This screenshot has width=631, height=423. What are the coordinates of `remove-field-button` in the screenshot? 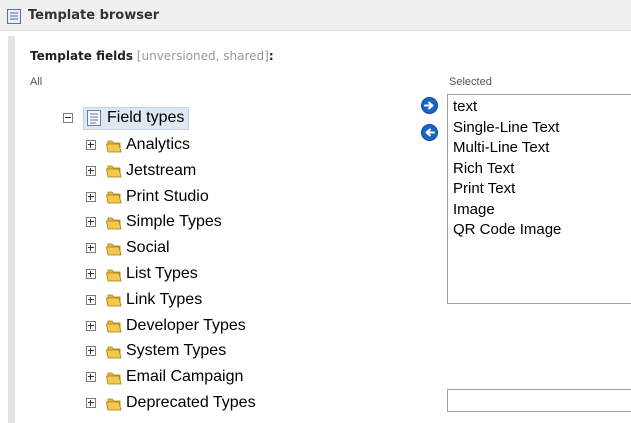 It's located at (429, 132).